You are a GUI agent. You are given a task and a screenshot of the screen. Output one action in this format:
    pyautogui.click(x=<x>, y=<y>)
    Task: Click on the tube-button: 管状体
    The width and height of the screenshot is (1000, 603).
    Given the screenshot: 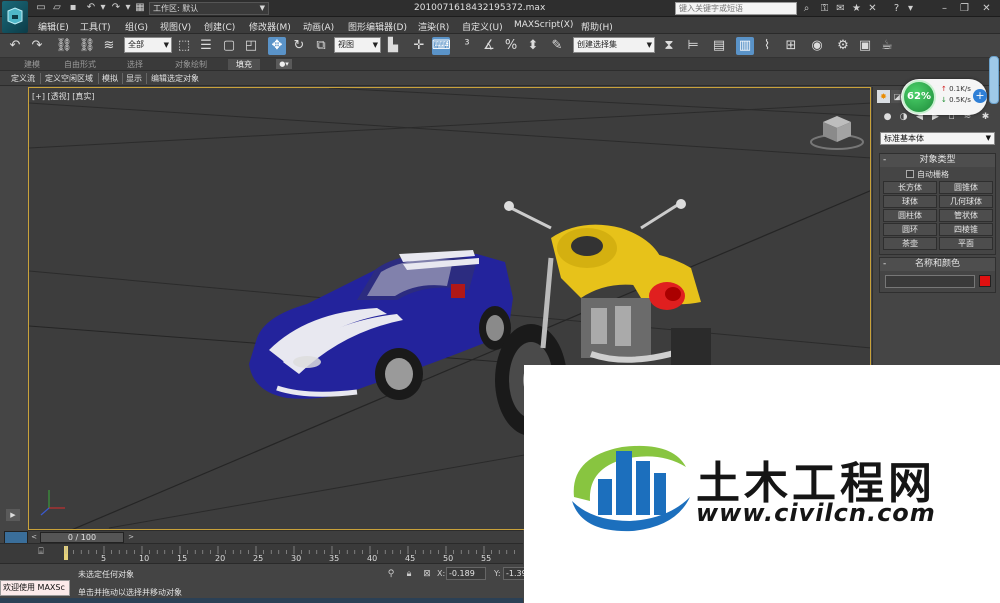 What is the action you would take?
    pyautogui.click(x=966, y=215)
    